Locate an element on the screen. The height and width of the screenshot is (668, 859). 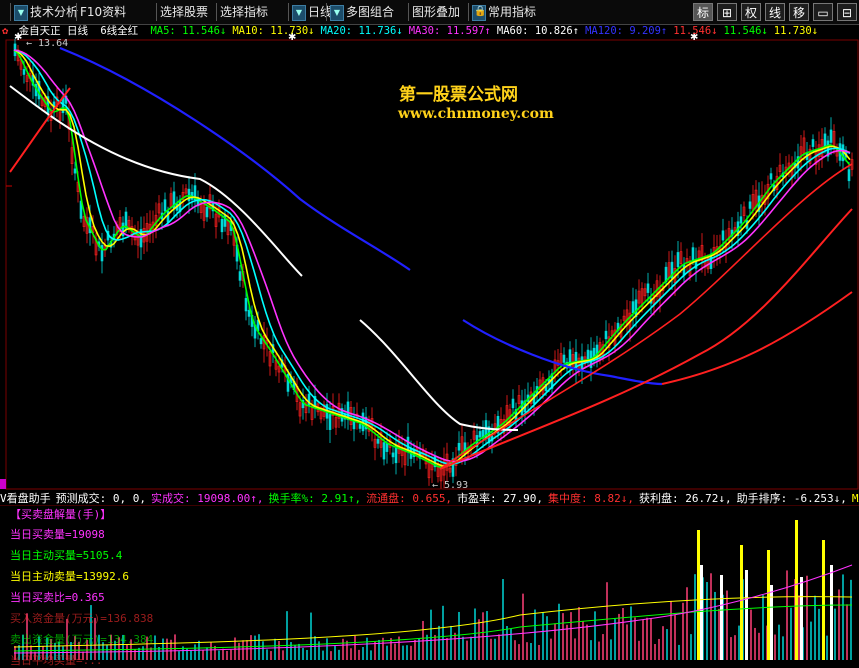
ma-label-7: 11.546↓ is located at coordinates (745, 31).